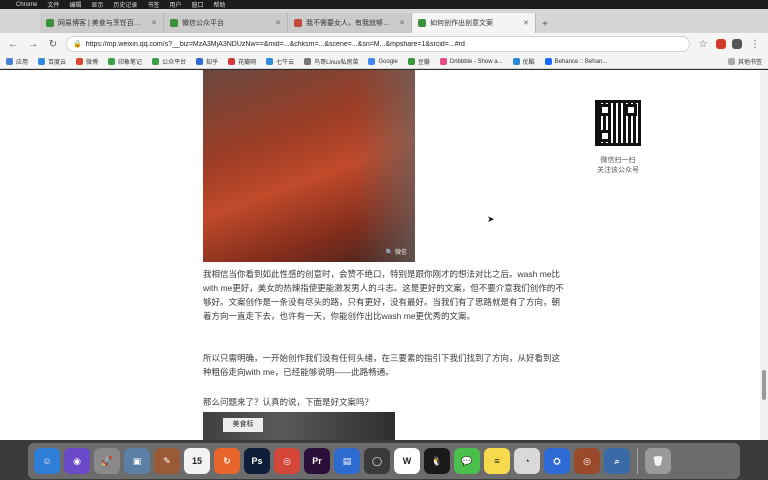 The height and width of the screenshot is (480, 768). Describe the element at coordinates (52, 61) in the screenshot. I see `bookmark-item: 百度云` at that location.